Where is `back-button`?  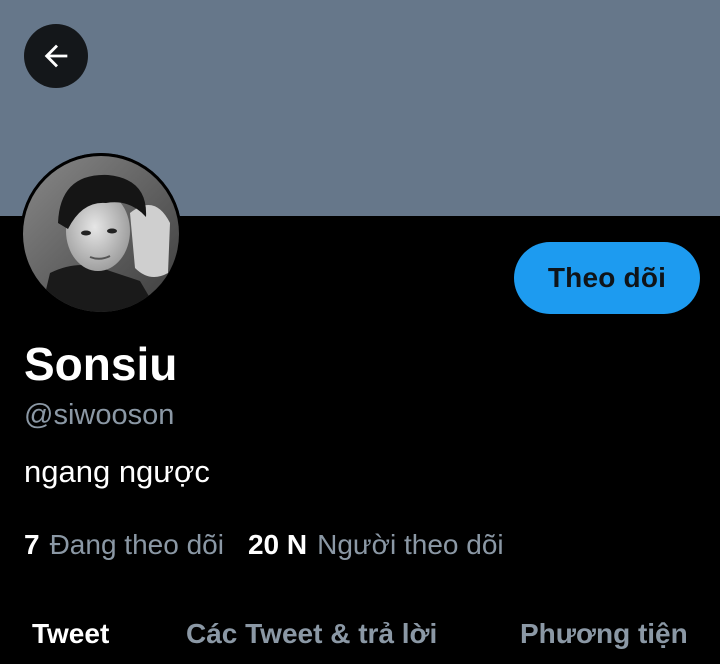 back-button is located at coordinates (56, 56).